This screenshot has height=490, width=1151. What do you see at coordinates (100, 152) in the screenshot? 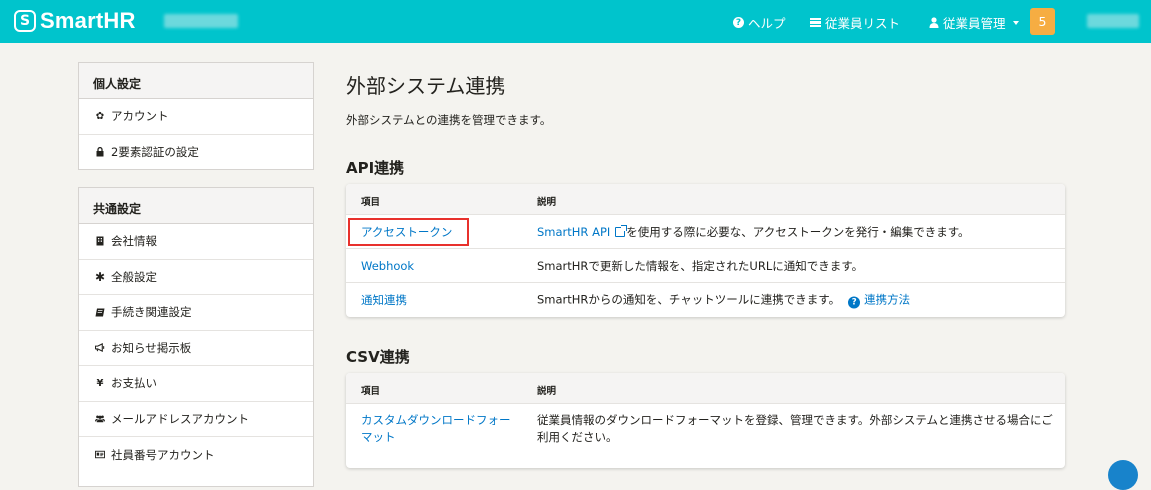
I see `lock-icon` at bounding box center [100, 152].